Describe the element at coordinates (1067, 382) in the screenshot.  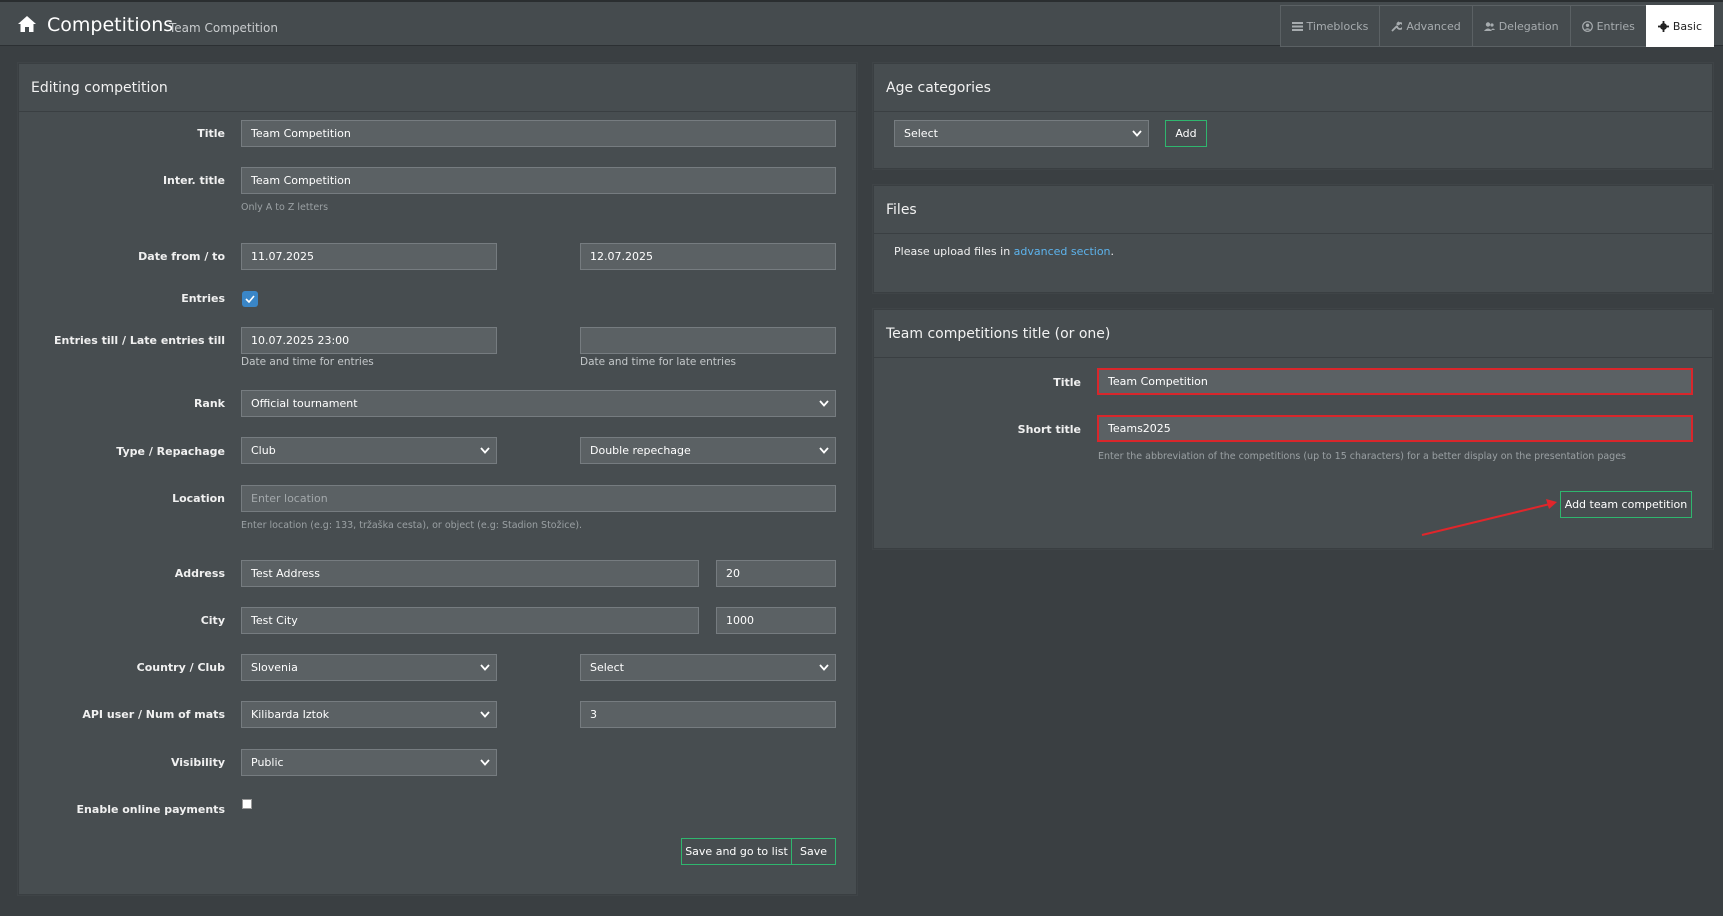
I see `team-title-label: Title` at that location.